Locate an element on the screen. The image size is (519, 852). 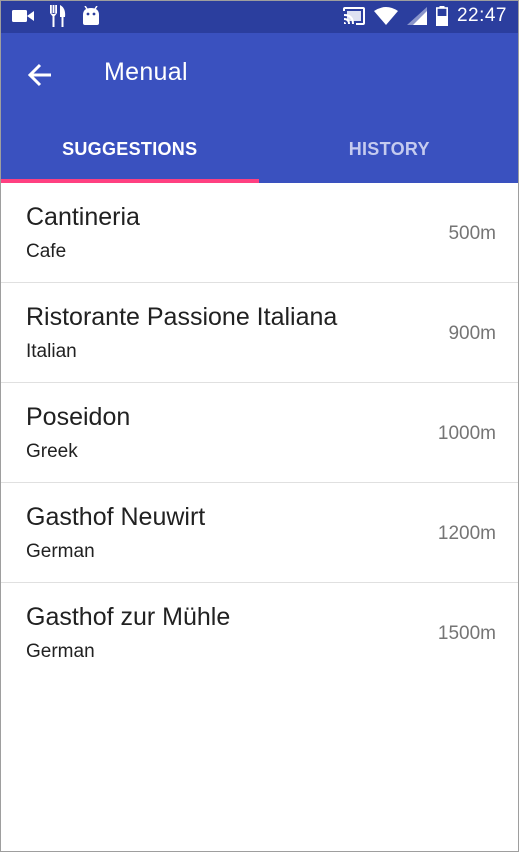
status-bar: 22:47 is located at coordinates (259, 16).